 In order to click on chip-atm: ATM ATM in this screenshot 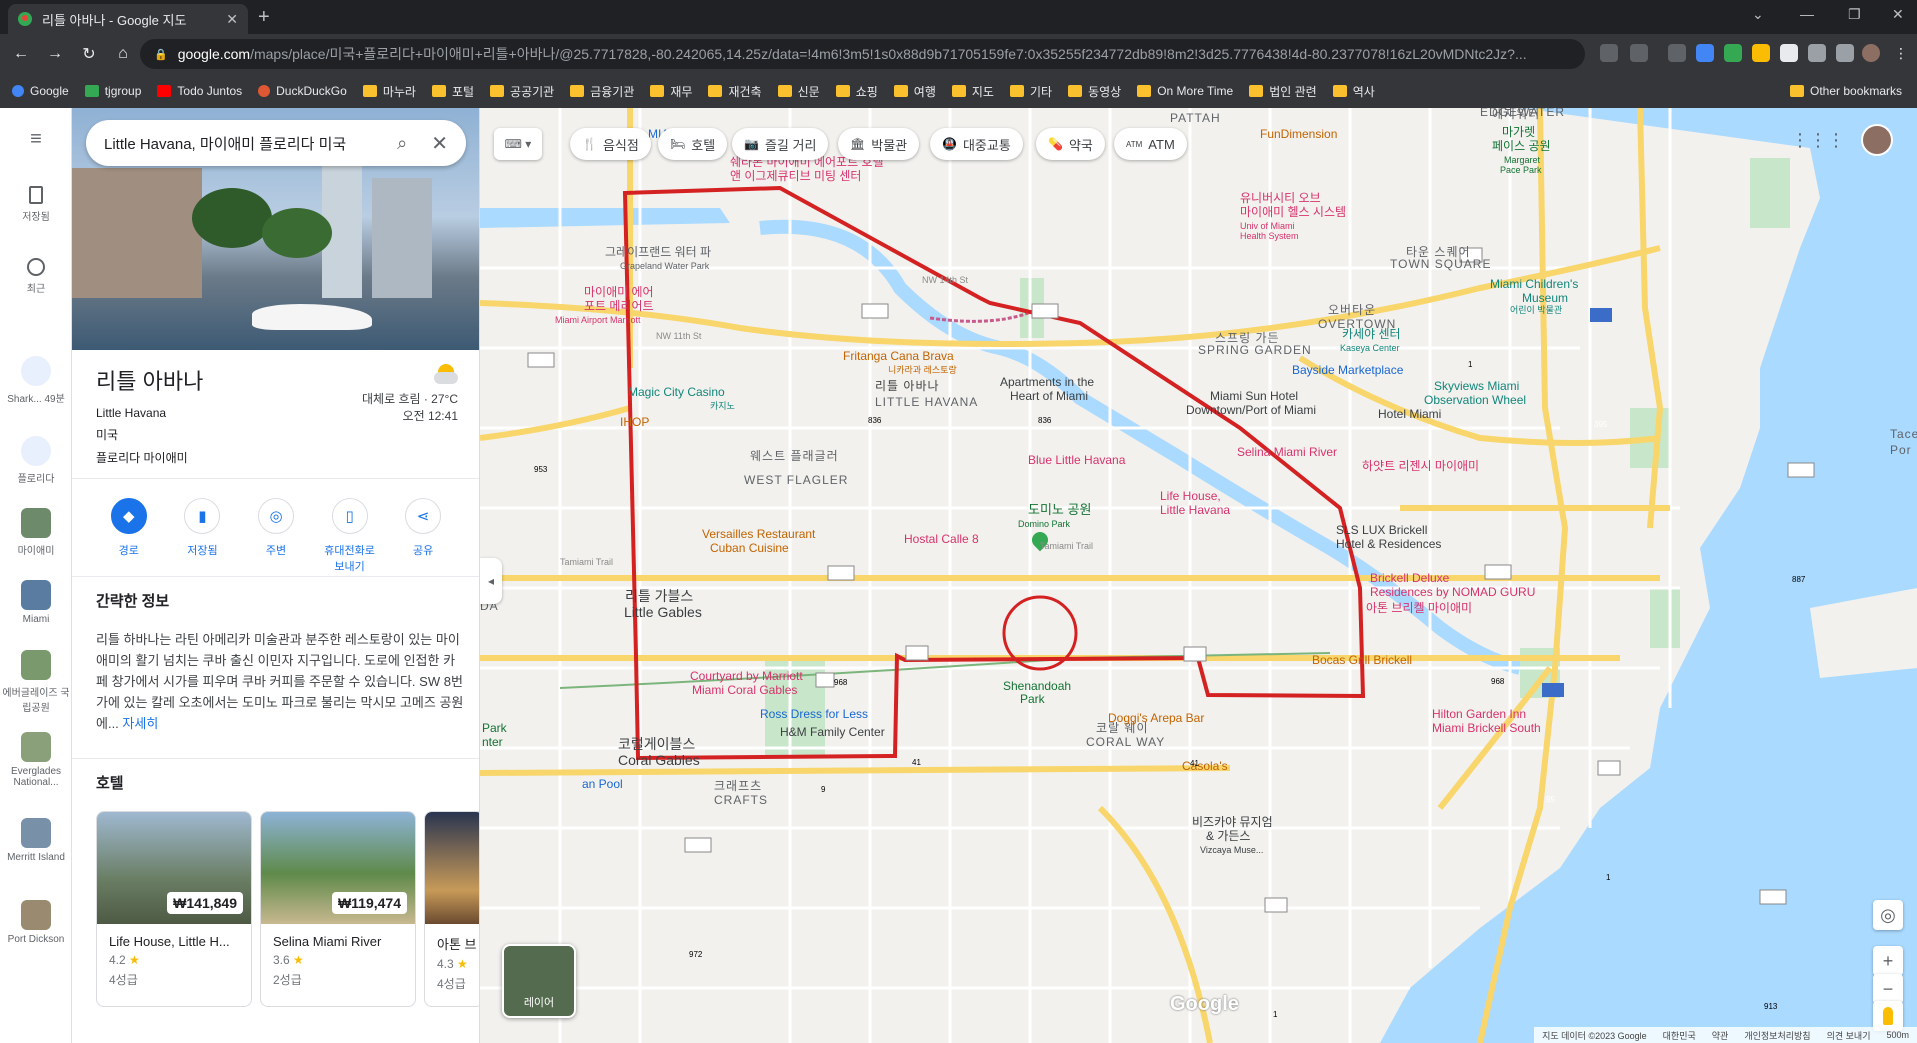, I will do `click(1150, 144)`.